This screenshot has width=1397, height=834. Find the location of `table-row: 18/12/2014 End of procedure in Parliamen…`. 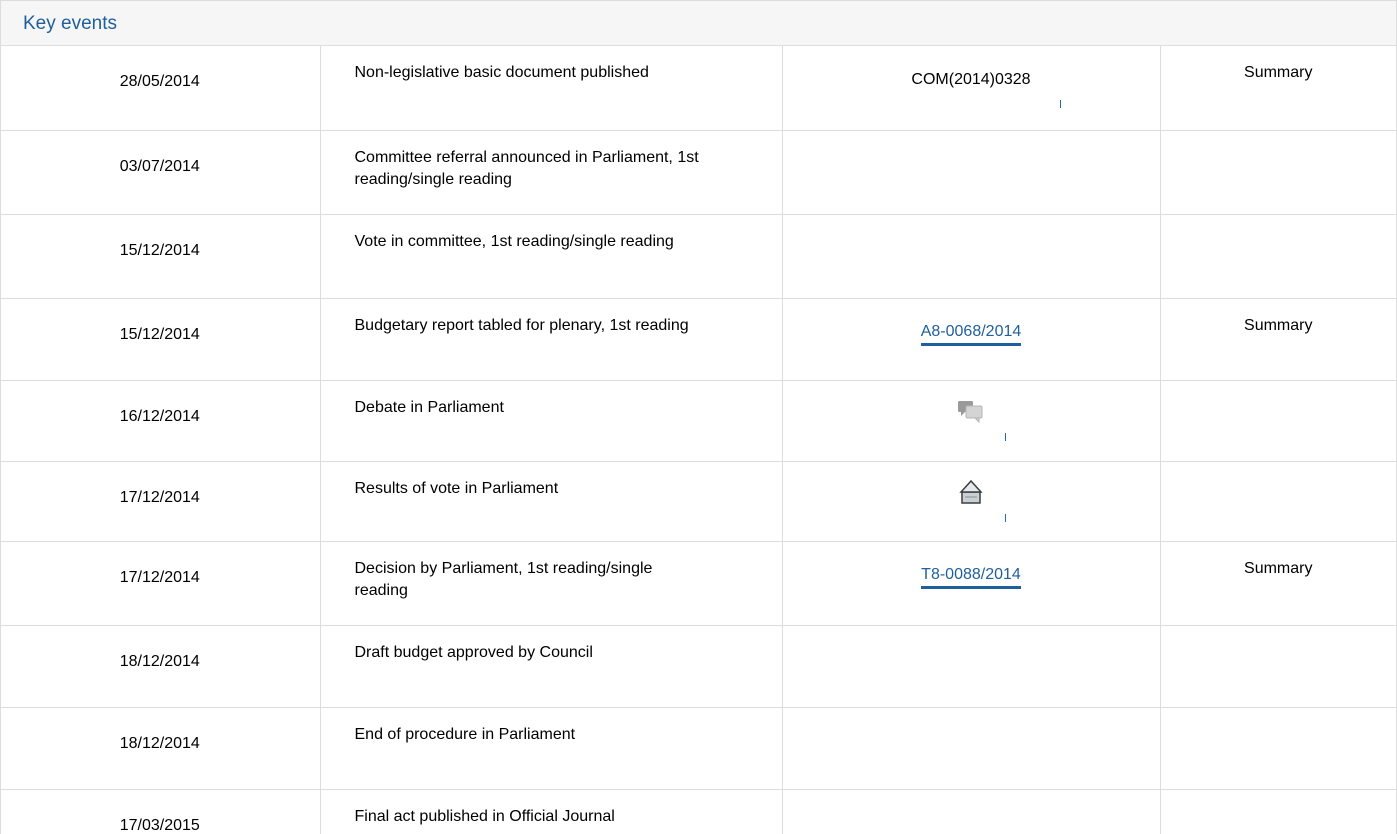

table-row: 18/12/2014 End of procedure in Parliamen… is located at coordinates (698, 748).